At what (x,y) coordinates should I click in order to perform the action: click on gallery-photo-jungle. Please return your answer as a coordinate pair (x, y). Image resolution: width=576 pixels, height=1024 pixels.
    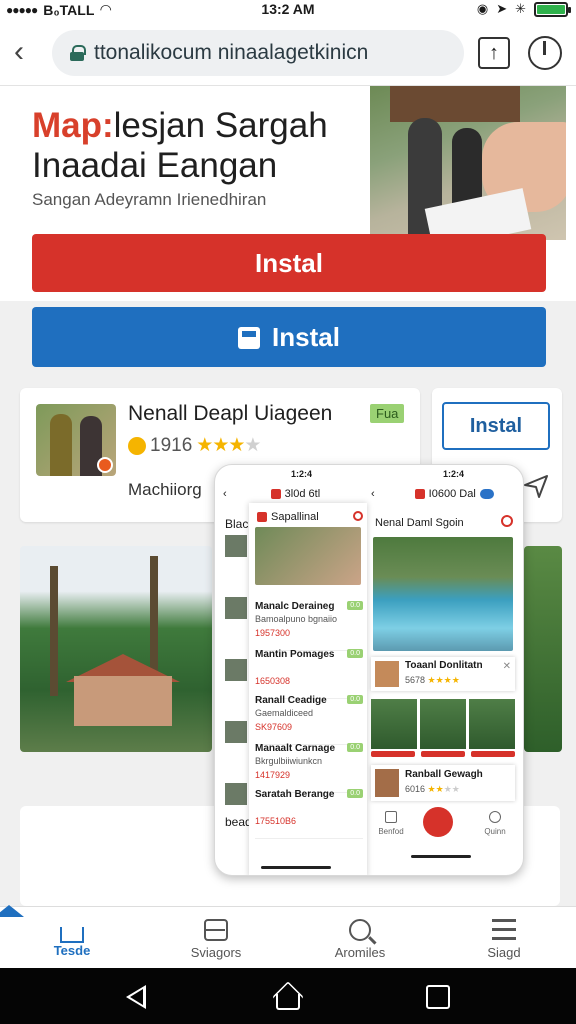
    Looking at the image, I should click on (116, 649).